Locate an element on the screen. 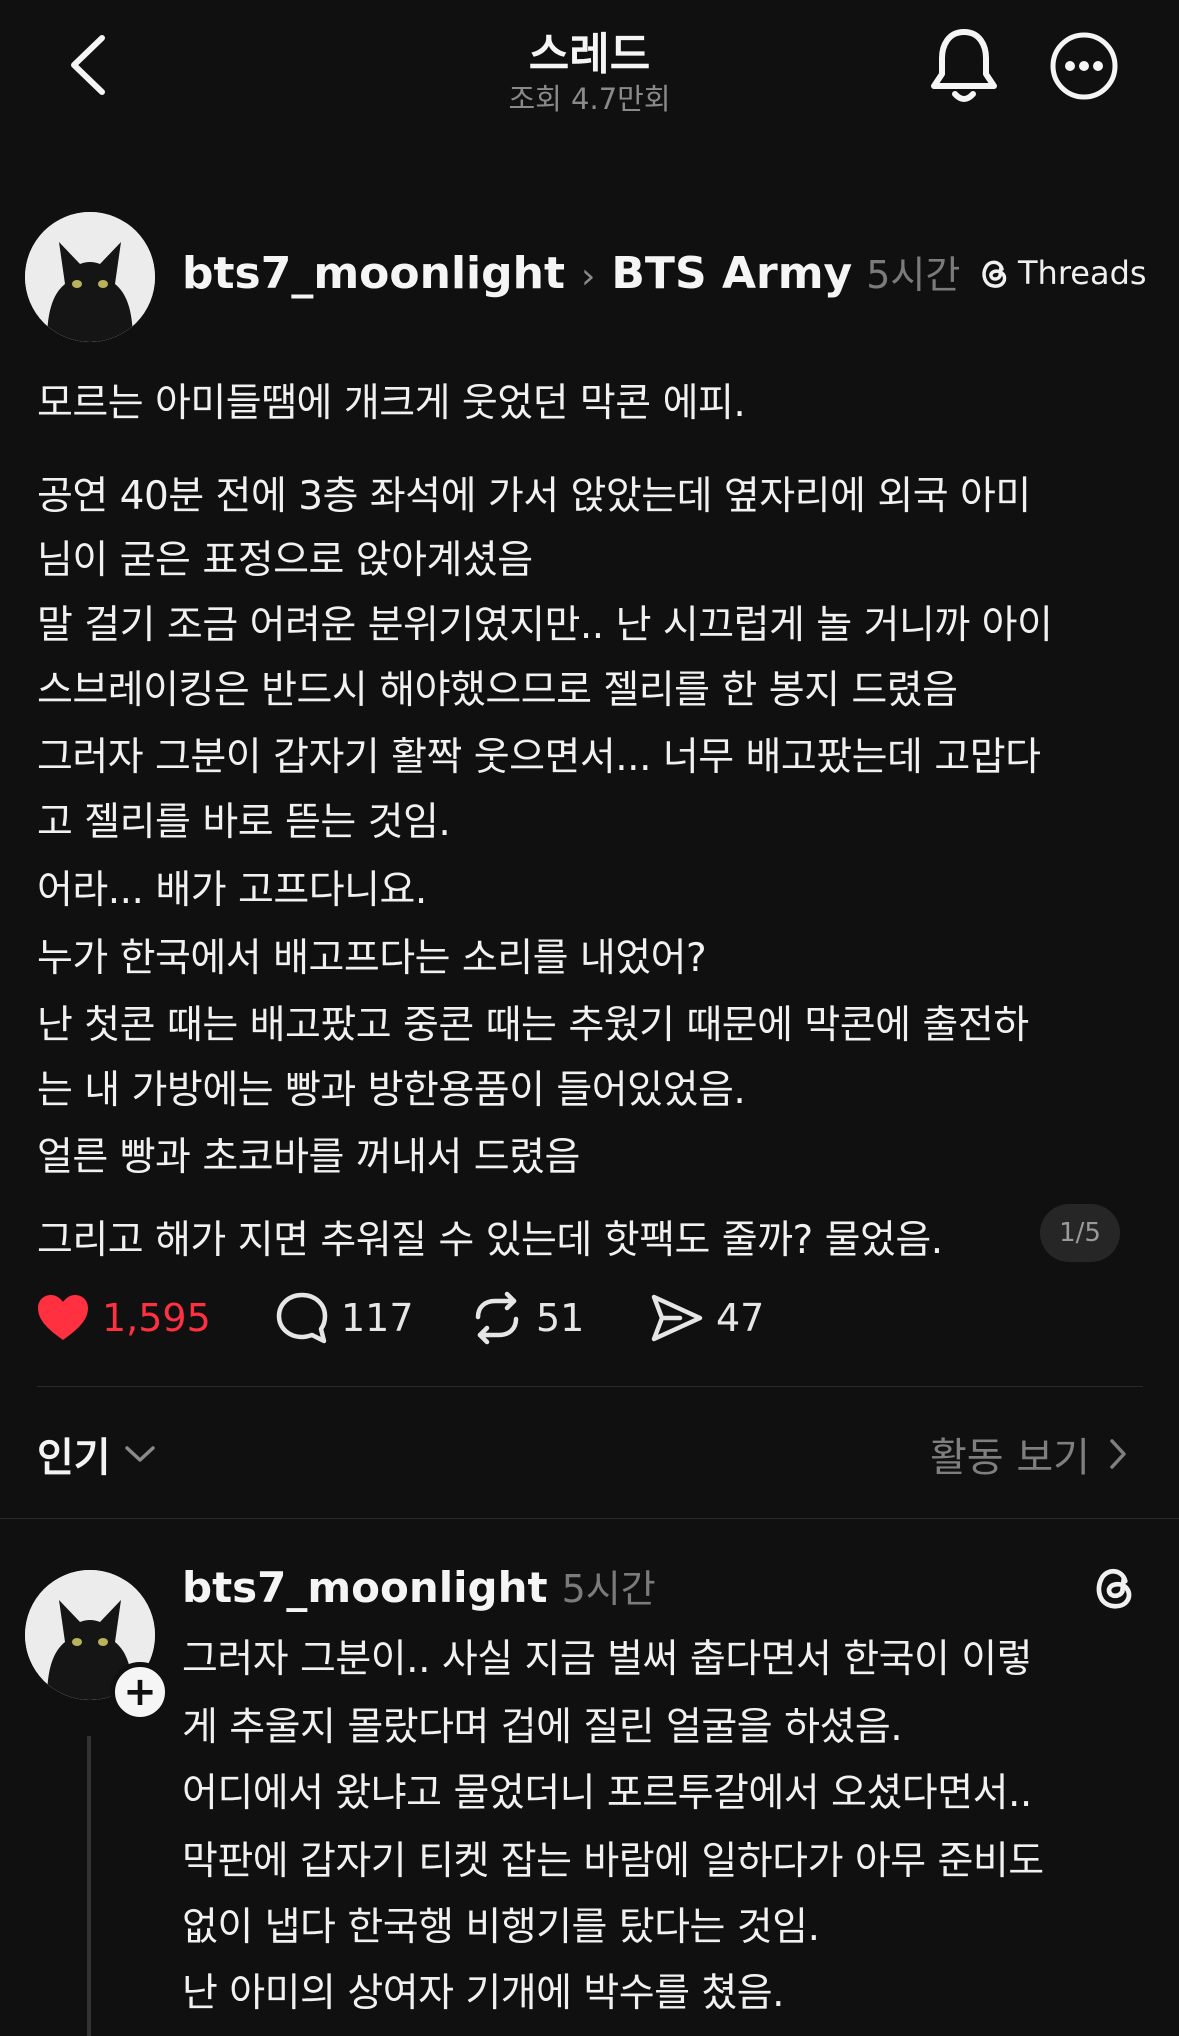 Image resolution: width=1179 pixels, height=2036 pixels. reply-text-line: 그러자 그분이.. 사실 지금 벌써 춥다면서 한국이 이렇 is located at coordinates (607, 1659).